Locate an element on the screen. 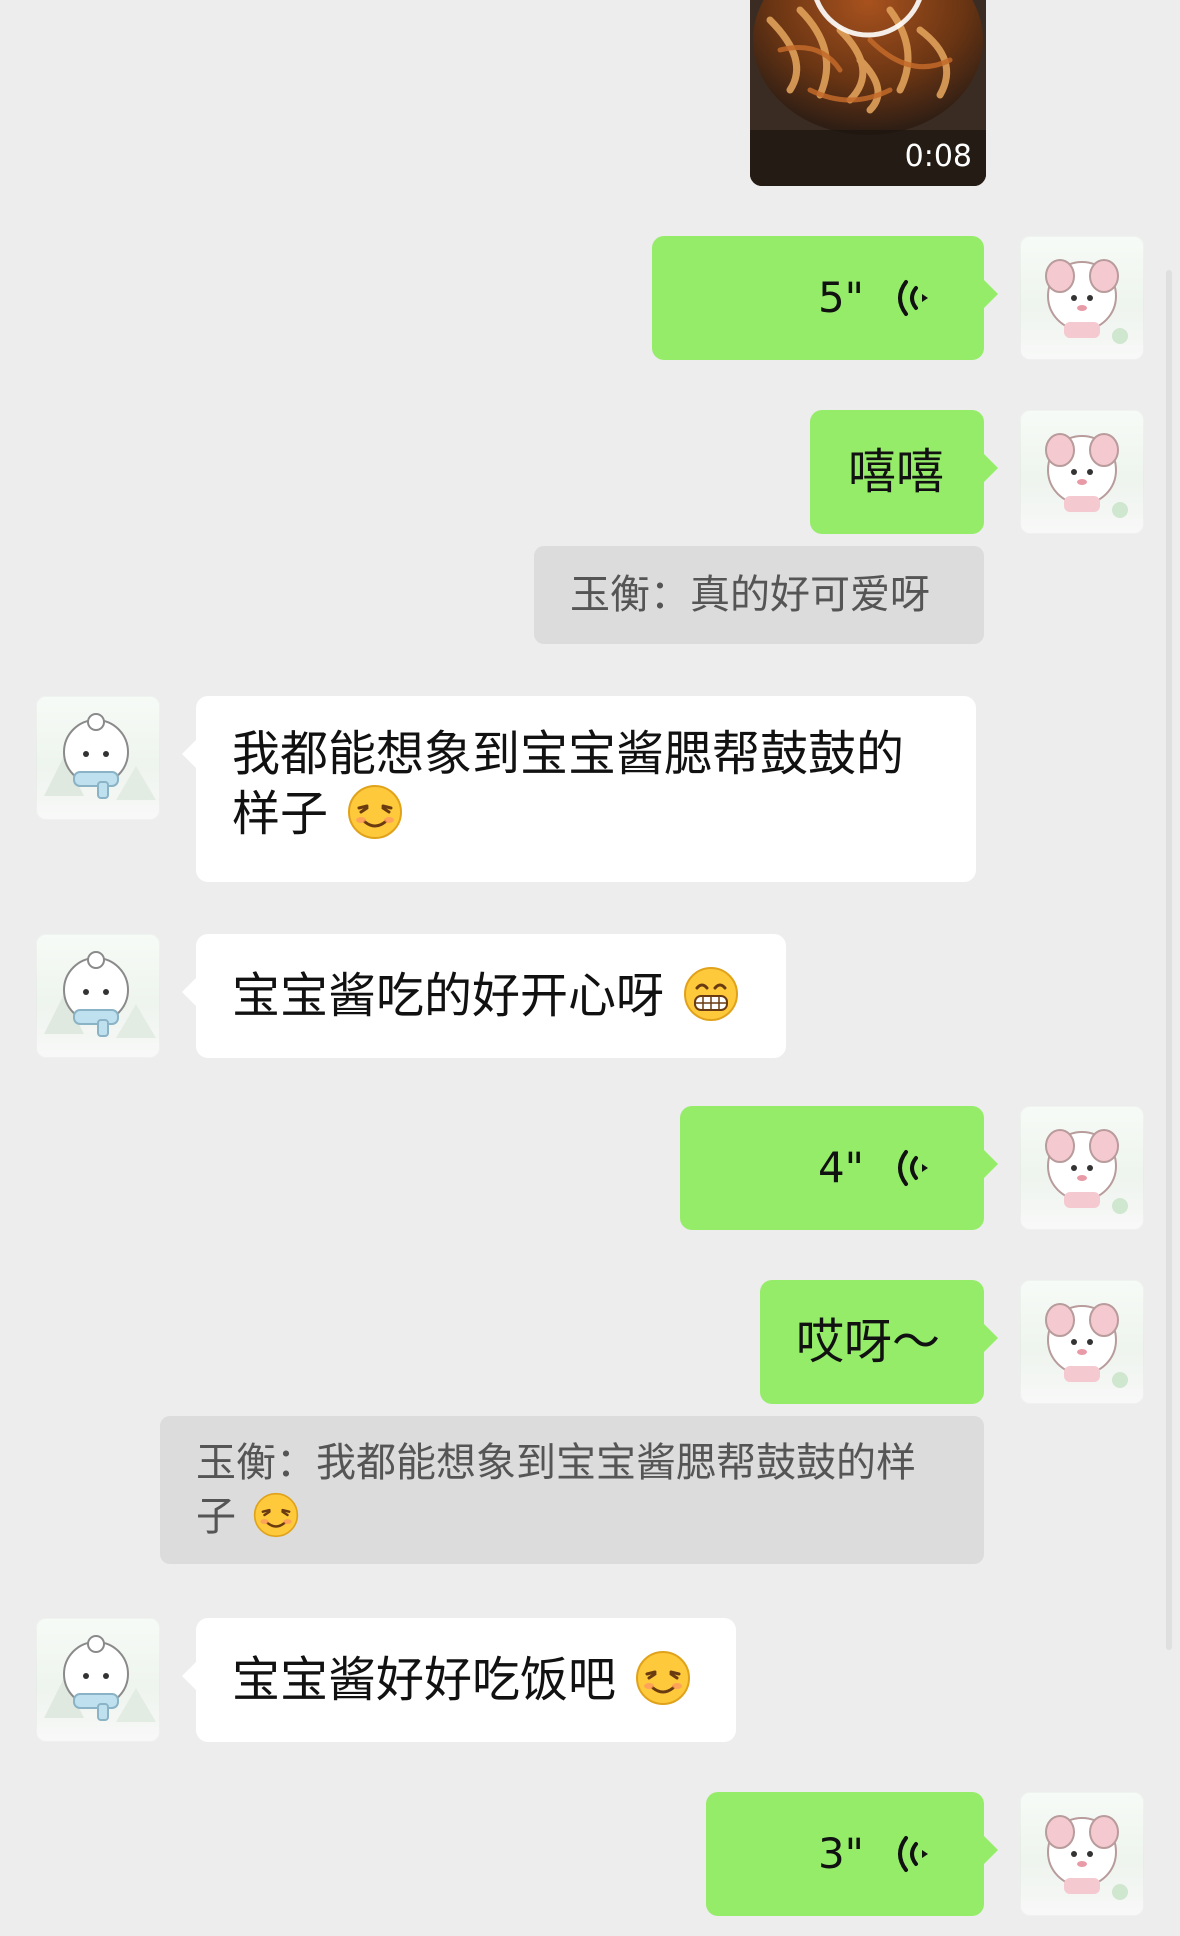 Image resolution: width=1180 pixels, height=1936 pixels. text-message: 嘻嘻 is located at coordinates (904, 472).